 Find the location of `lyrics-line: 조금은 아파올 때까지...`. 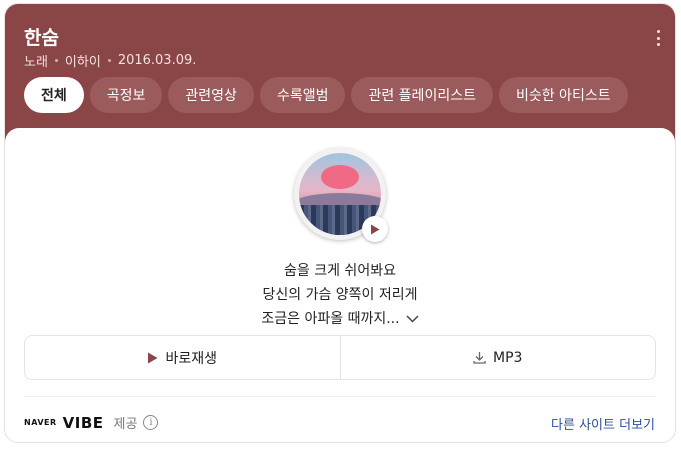

lyrics-line: 조금은 아파올 때까지... is located at coordinates (330, 319).